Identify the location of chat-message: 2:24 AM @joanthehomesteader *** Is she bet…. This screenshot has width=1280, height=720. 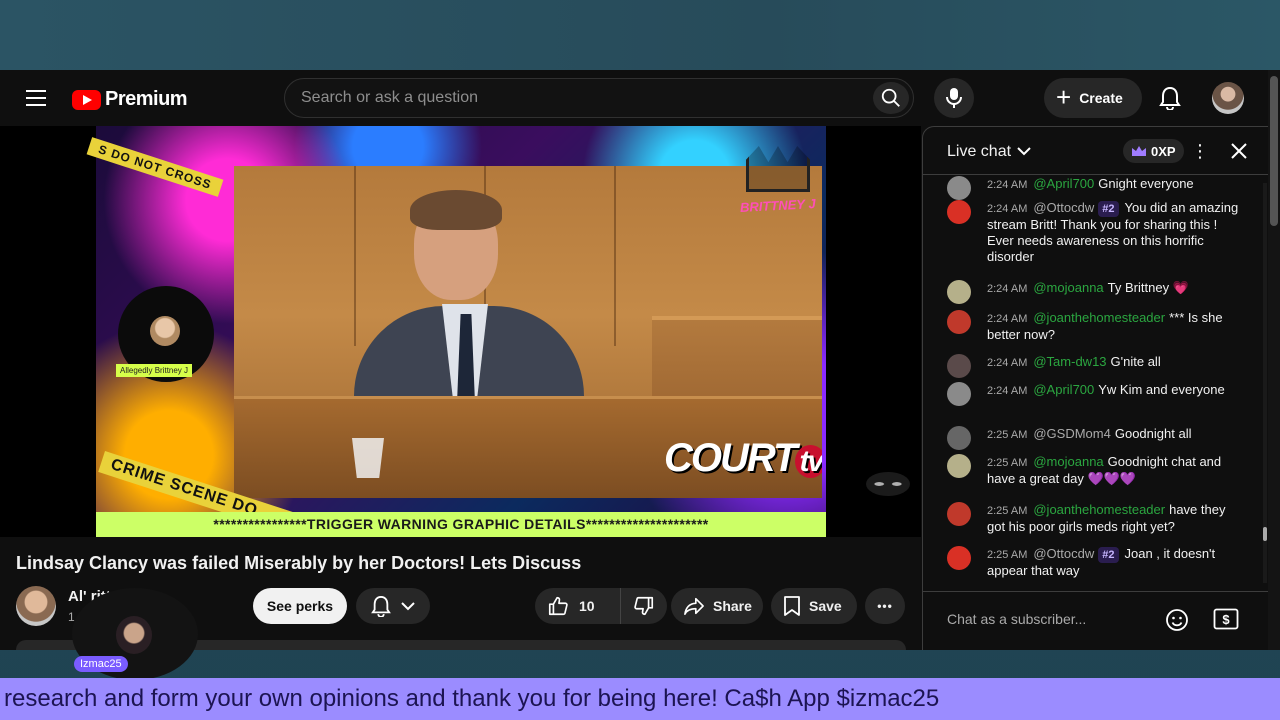
(1097, 326).